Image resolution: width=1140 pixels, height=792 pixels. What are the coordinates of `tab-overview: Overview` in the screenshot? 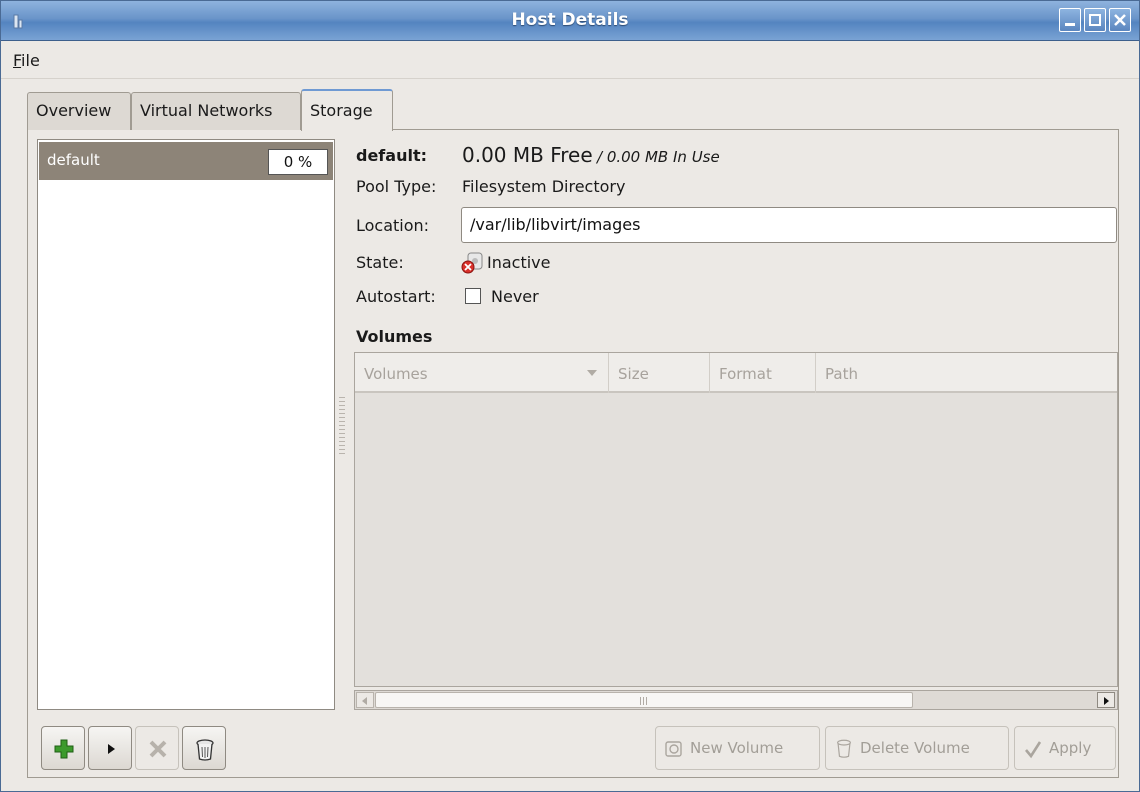 It's located at (79, 111).